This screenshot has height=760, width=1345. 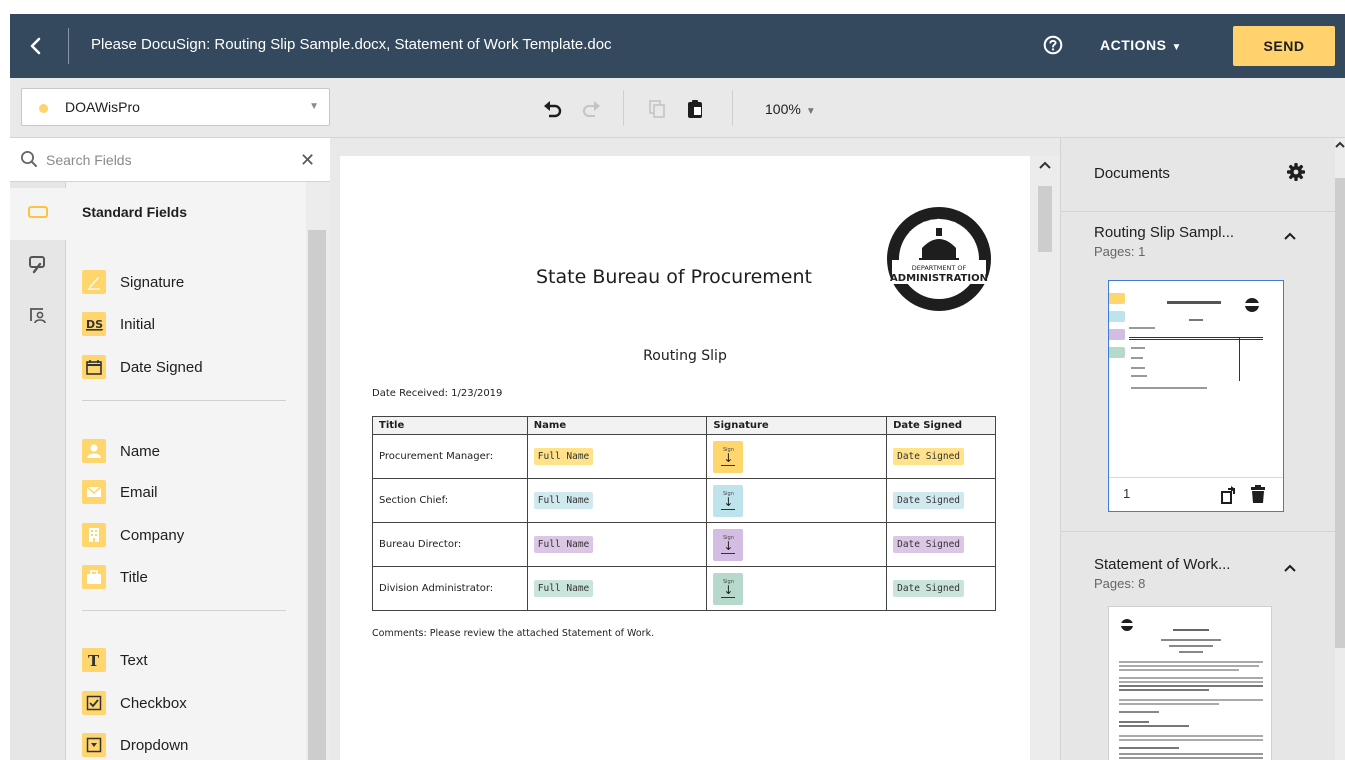 I want to click on page-thumbnail, so click(x=1190, y=683).